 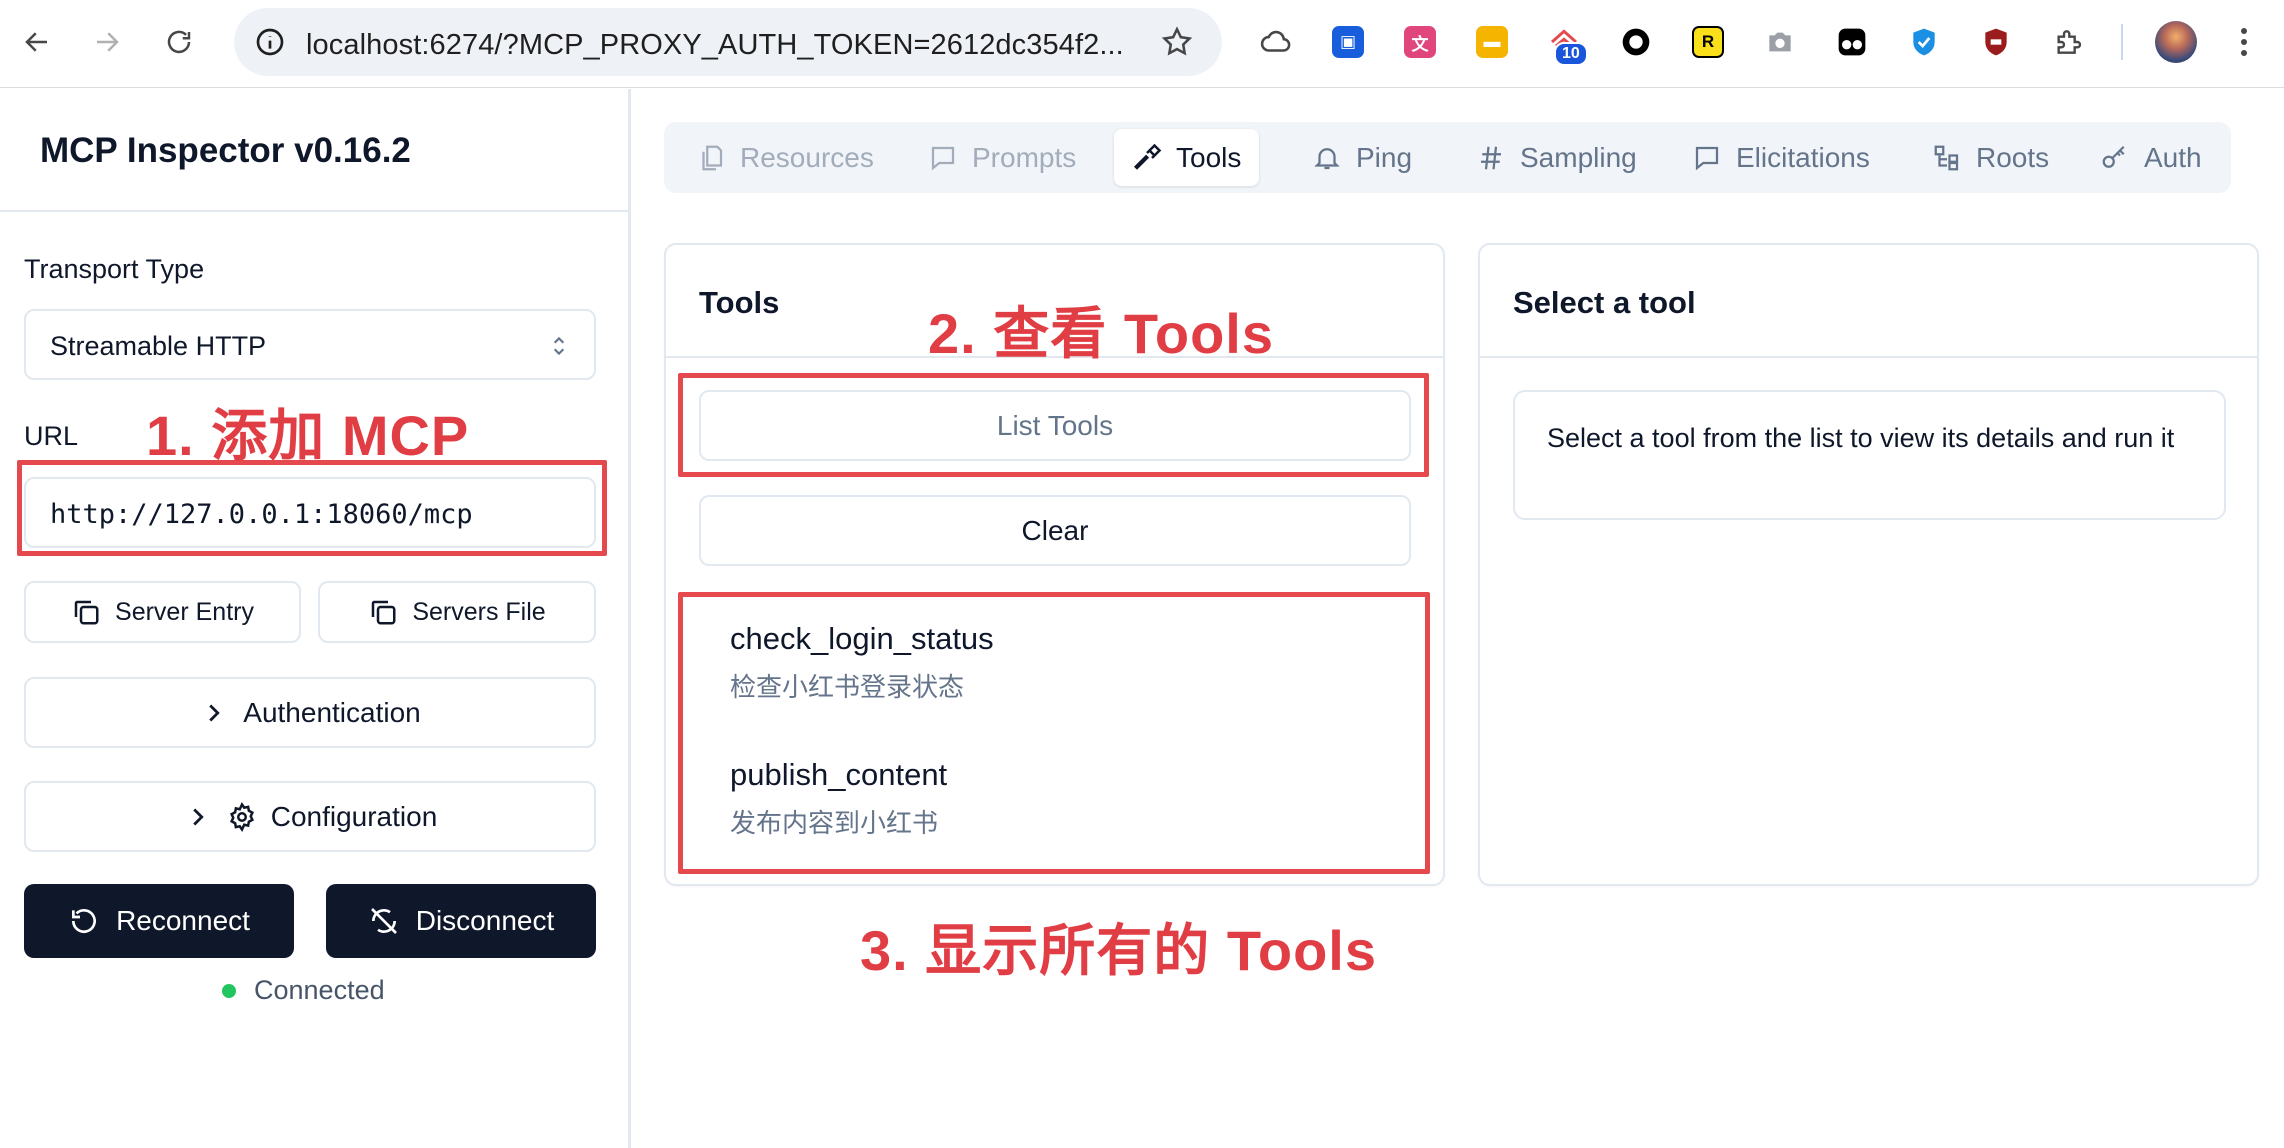 What do you see at coordinates (1571, 54) in the screenshot?
I see `extension-badge: 10` at bounding box center [1571, 54].